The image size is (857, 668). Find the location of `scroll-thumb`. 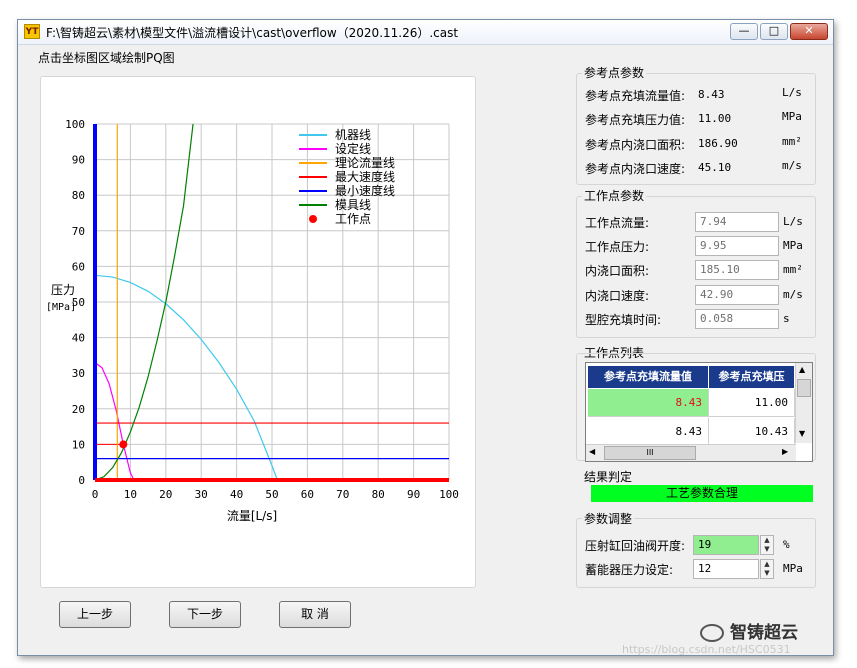

scroll-thumb is located at coordinates (804, 388).